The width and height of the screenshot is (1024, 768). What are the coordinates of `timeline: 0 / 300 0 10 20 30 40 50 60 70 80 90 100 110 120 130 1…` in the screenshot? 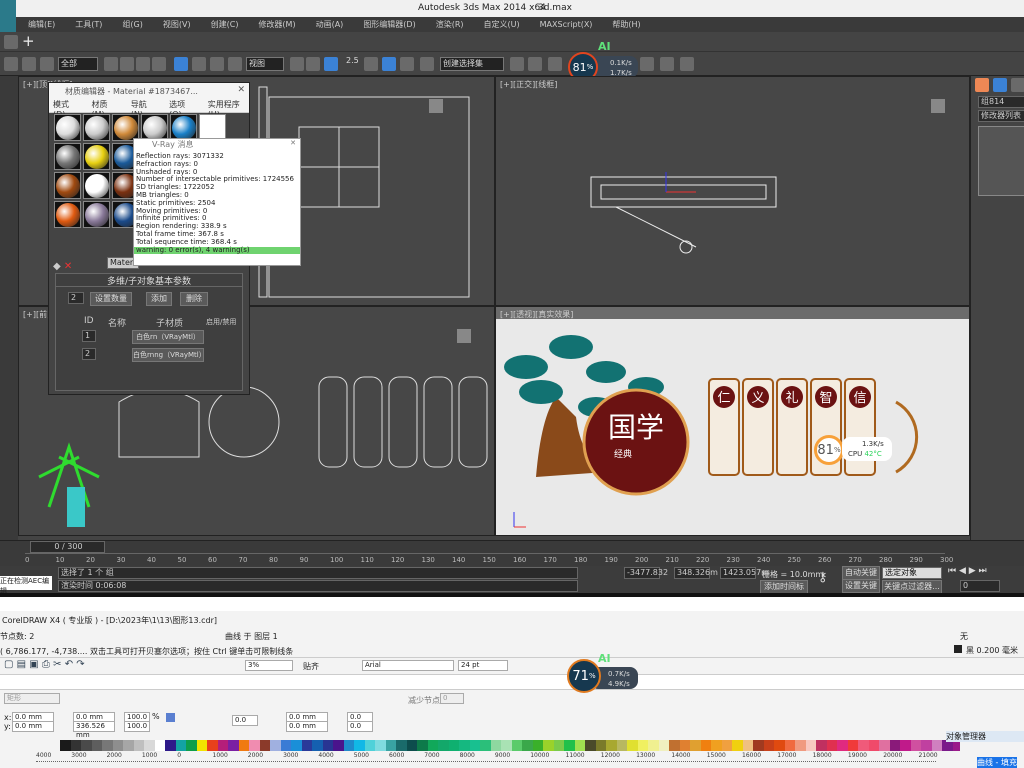 It's located at (512, 553).